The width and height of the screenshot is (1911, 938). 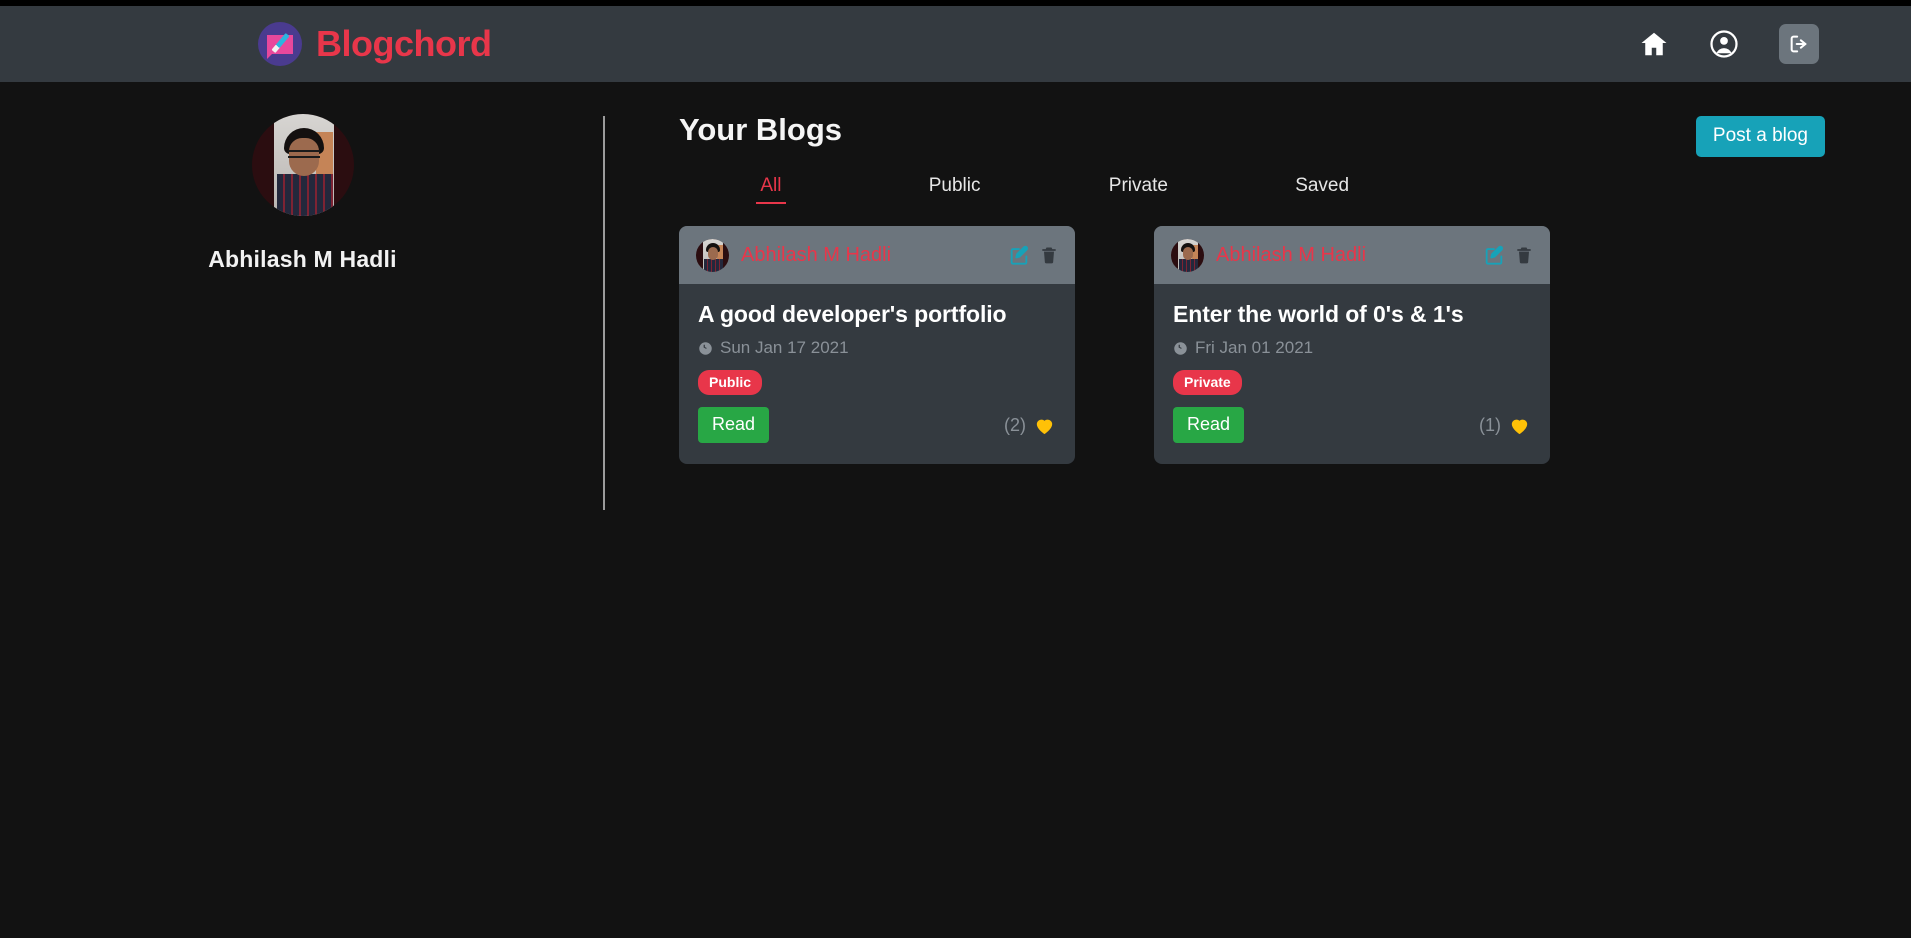 What do you see at coordinates (1724, 44) in the screenshot?
I see `account-circle-icon` at bounding box center [1724, 44].